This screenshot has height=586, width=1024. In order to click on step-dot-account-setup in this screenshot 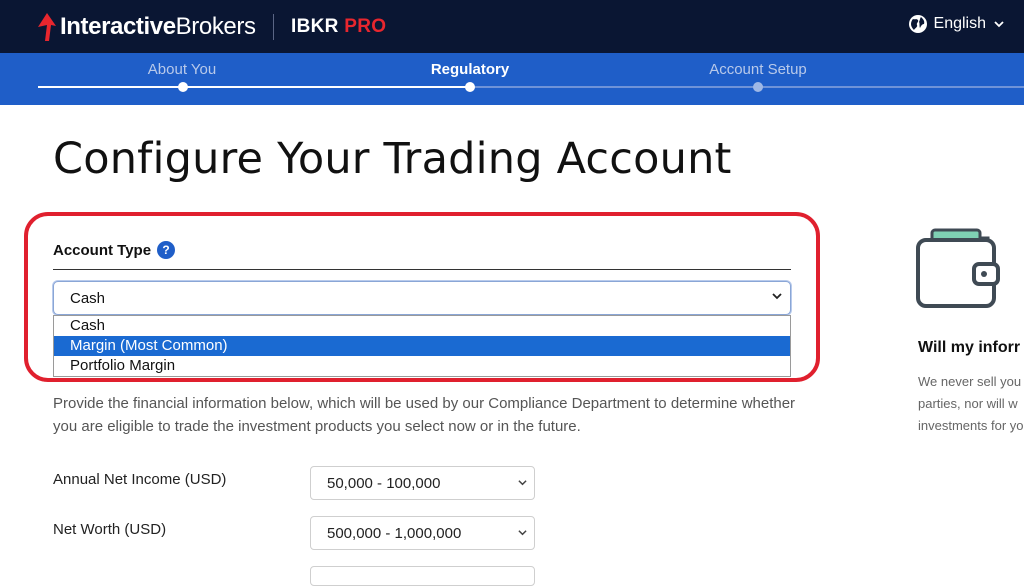, I will do `click(758, 87)`.